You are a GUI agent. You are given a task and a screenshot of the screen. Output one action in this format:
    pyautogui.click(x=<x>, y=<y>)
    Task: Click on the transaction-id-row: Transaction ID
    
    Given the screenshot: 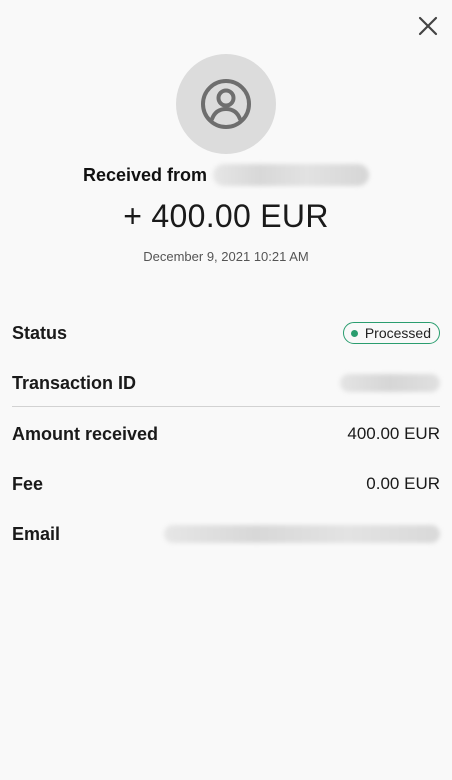 What is the action you would take?
    pyautogui.click(x=226, y=383)
    